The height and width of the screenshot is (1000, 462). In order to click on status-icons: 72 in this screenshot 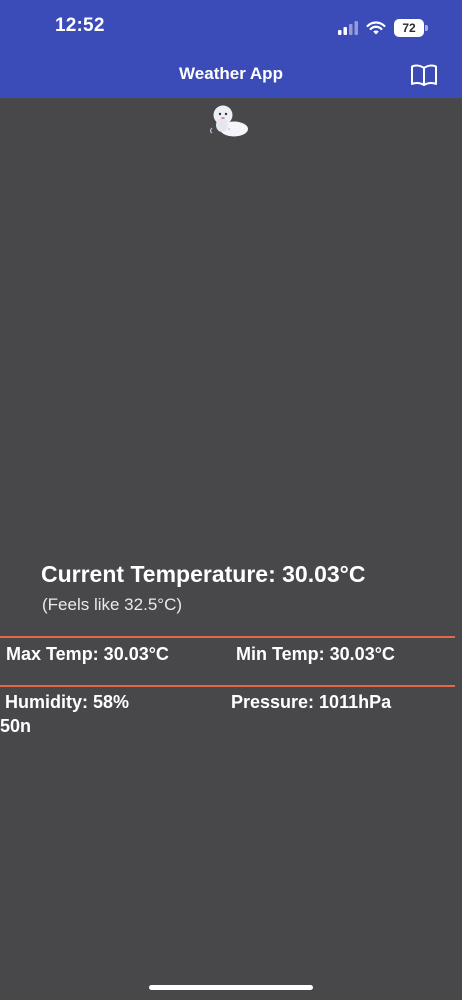, I will do `click(383, 28)`.